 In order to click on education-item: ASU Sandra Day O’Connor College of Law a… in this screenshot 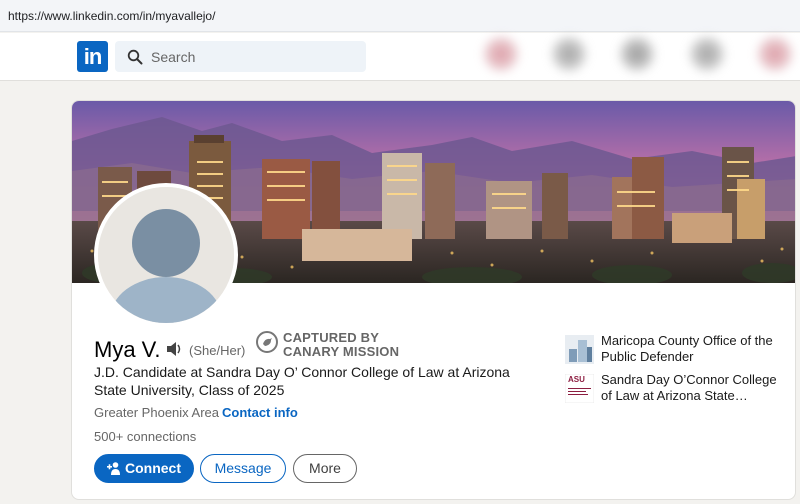, I will do `click(680, 390)`.